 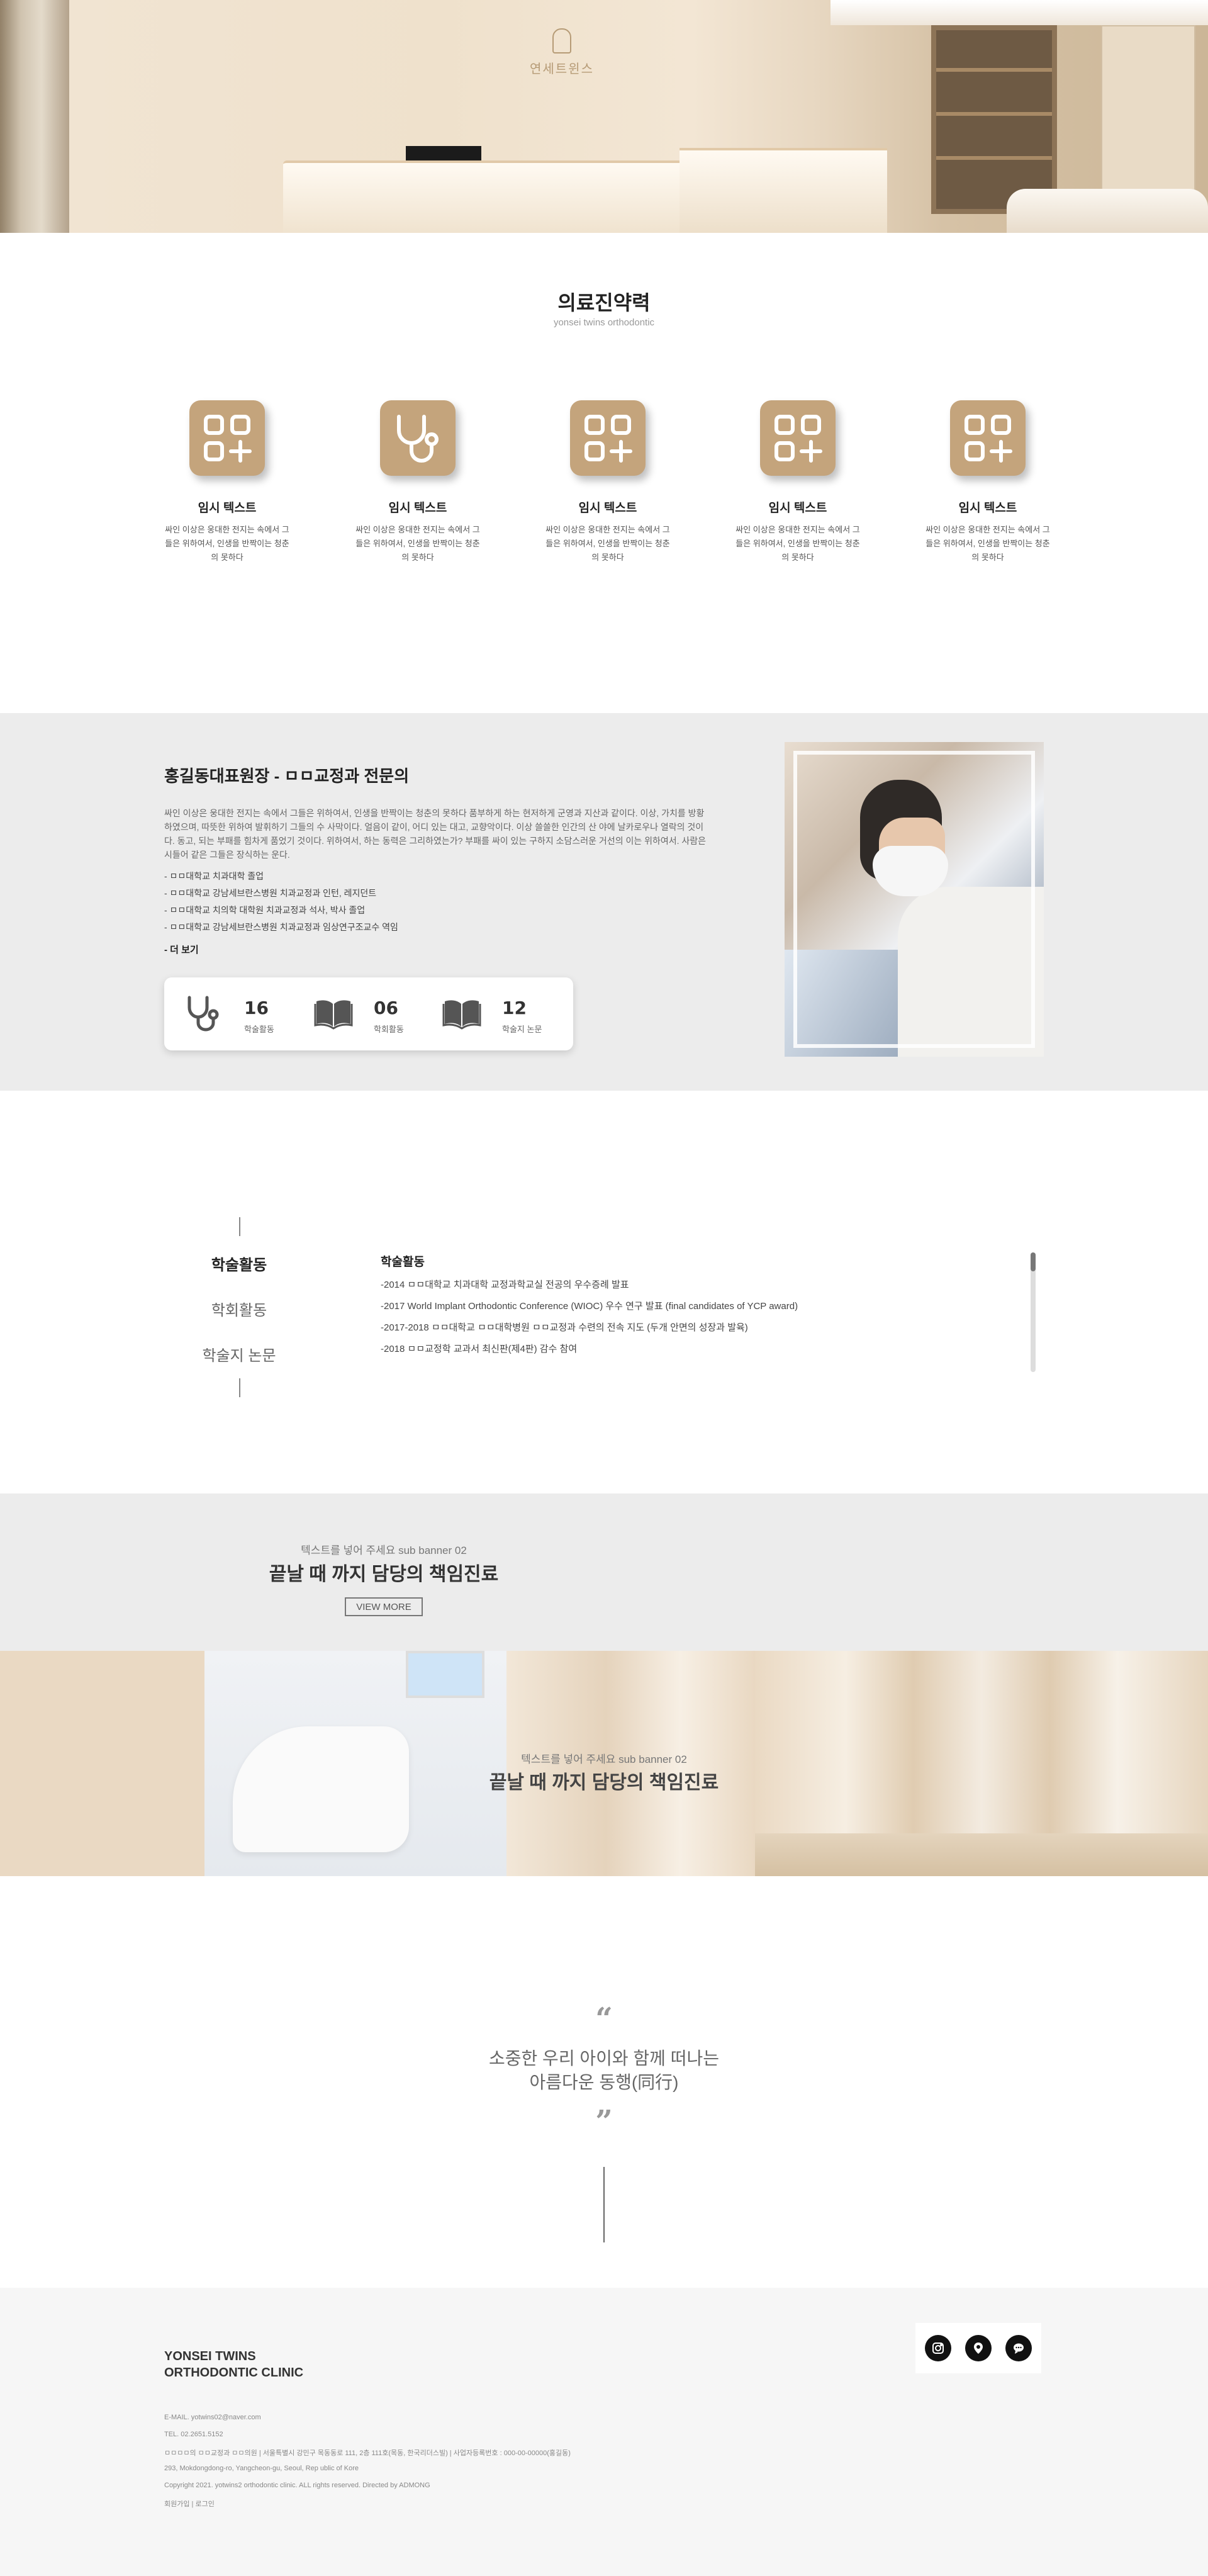 I want to click on banner-floor, so click(x=981, y=1854).